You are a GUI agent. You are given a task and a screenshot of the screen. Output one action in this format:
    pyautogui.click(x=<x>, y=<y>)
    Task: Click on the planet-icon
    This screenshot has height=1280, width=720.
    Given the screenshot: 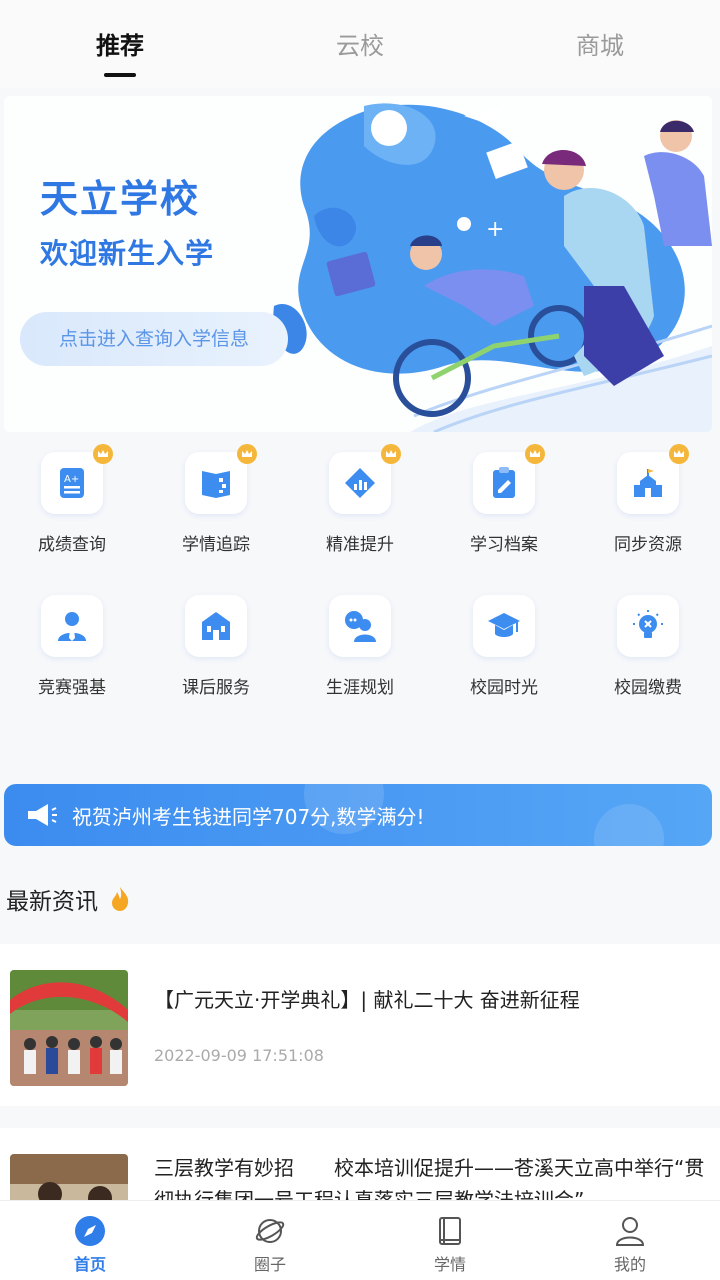 What is the action you would take?
    pyautogui.click(x=270, y=1231)
    